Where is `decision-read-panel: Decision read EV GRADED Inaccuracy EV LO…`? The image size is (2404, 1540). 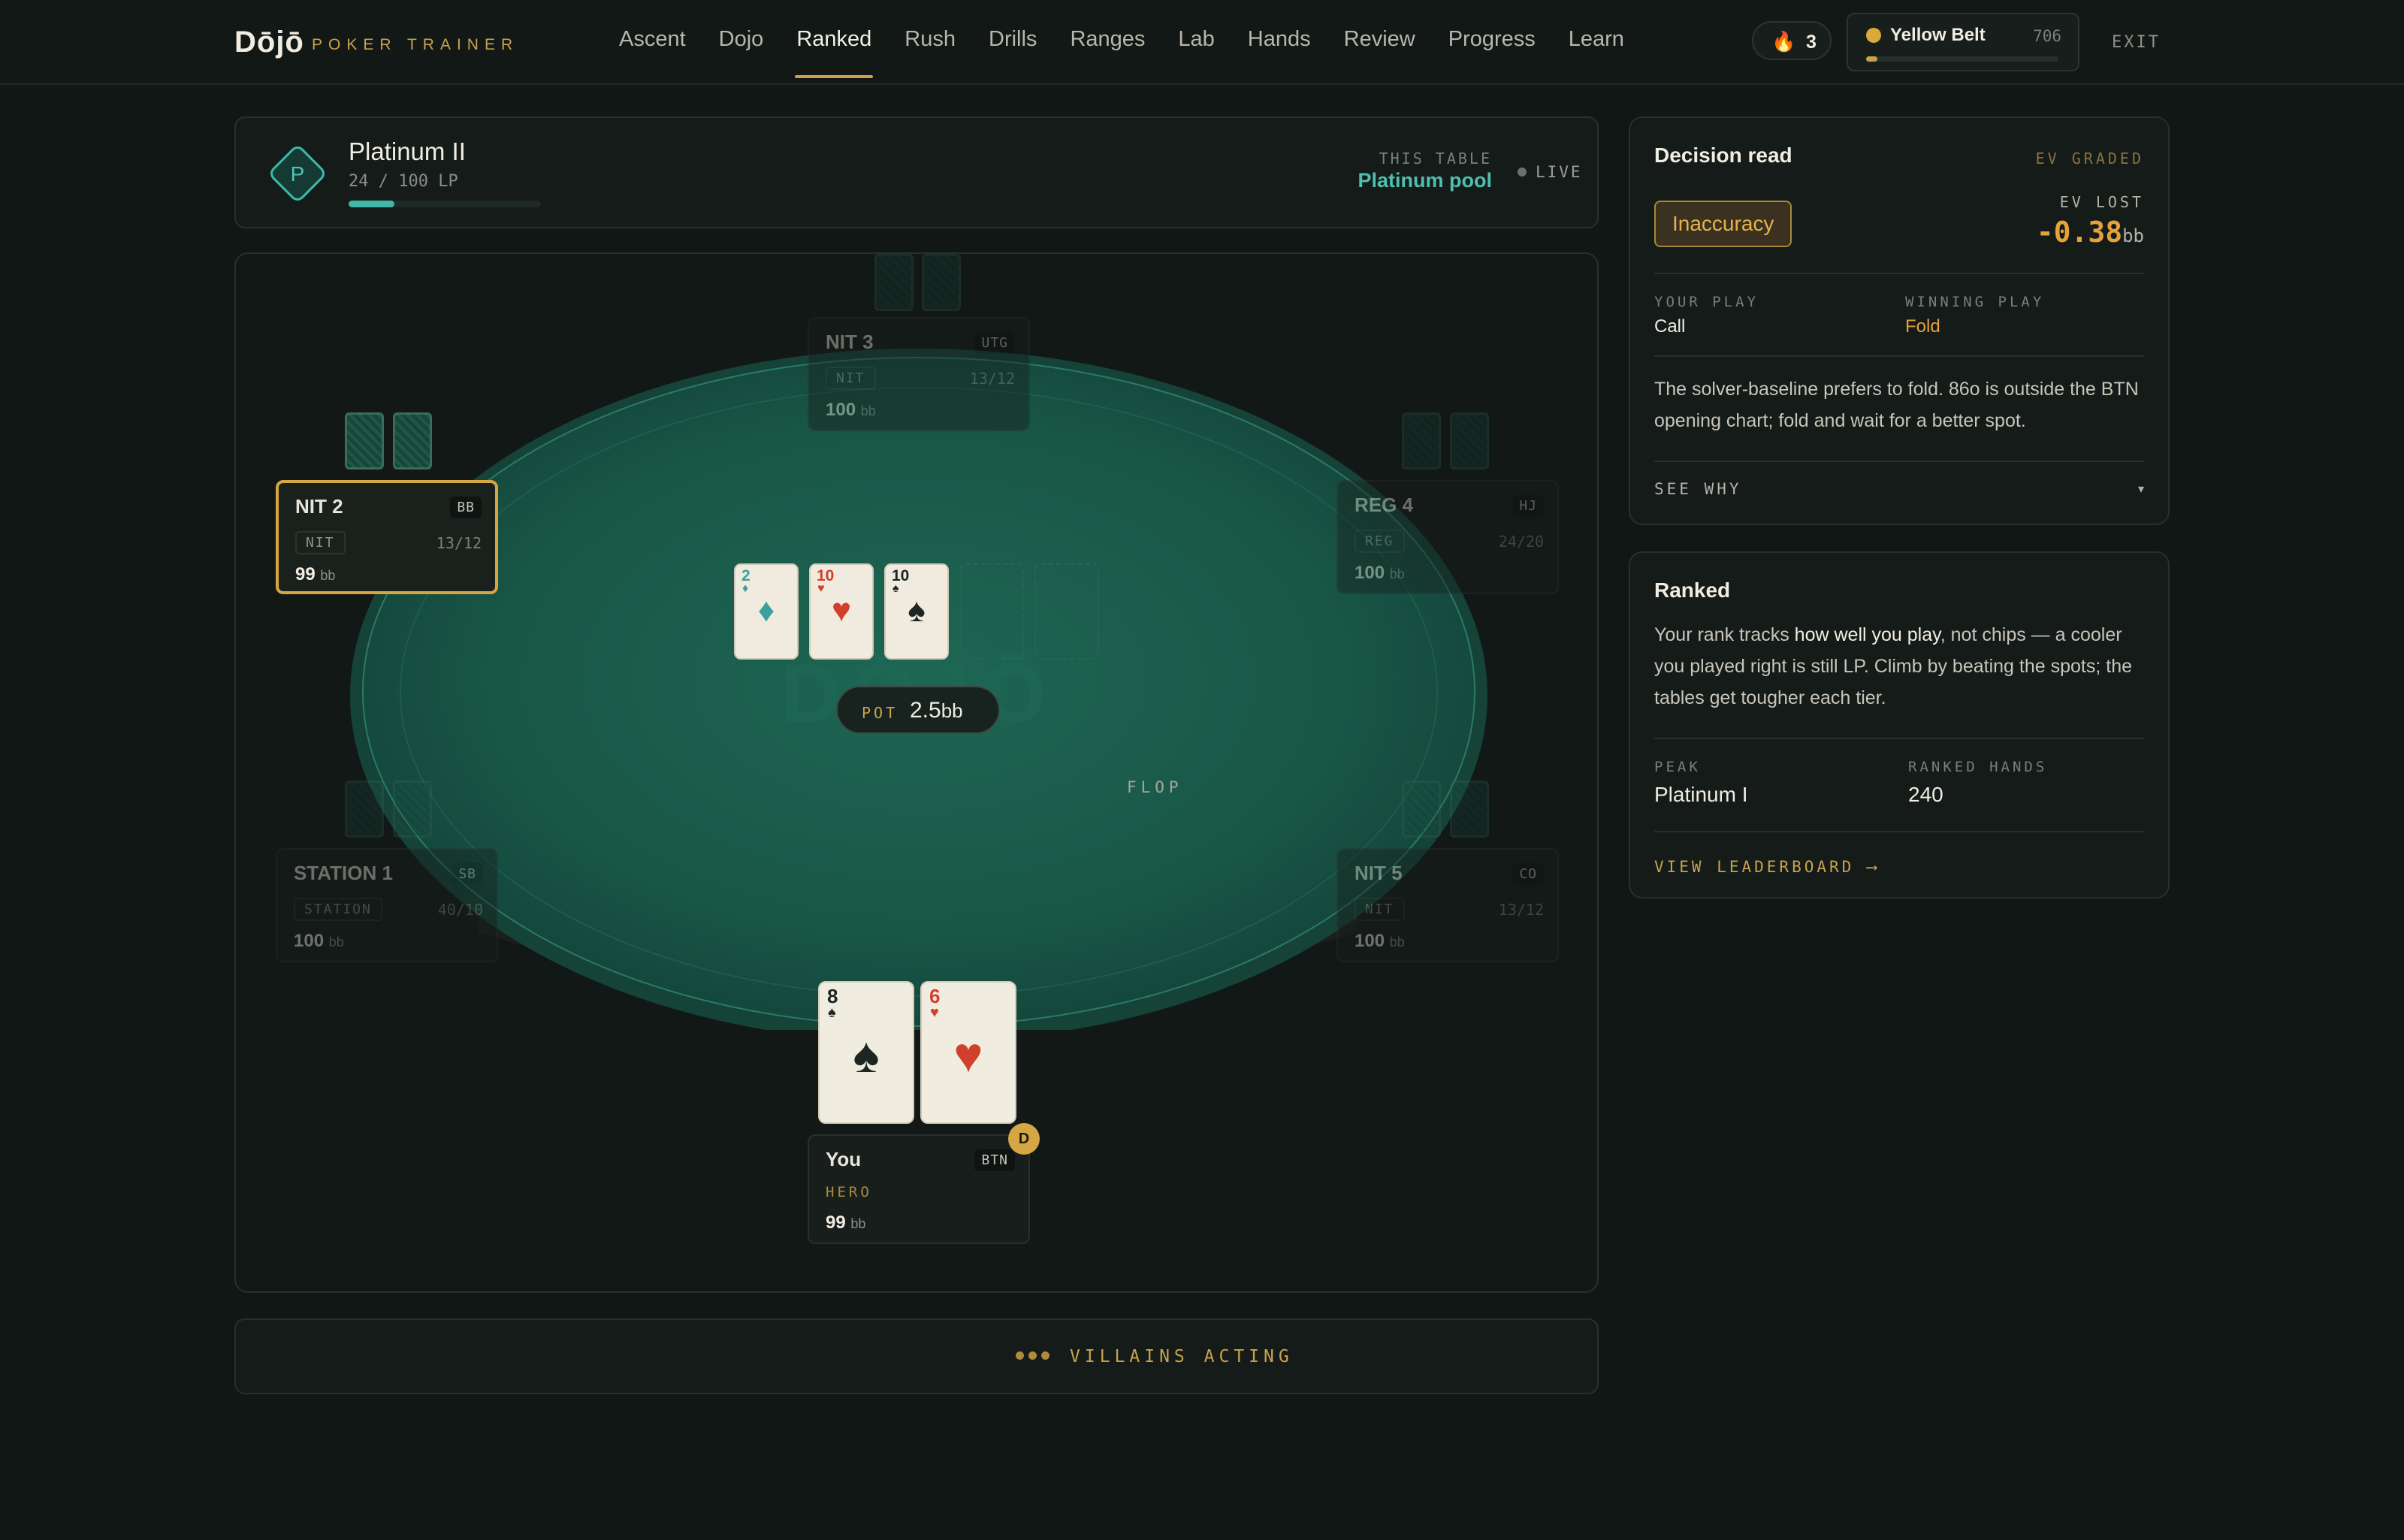 decision-read-panel: Decision read EV GRADED Inaccuracy EV LO… is located at coordinates (1899, 320).